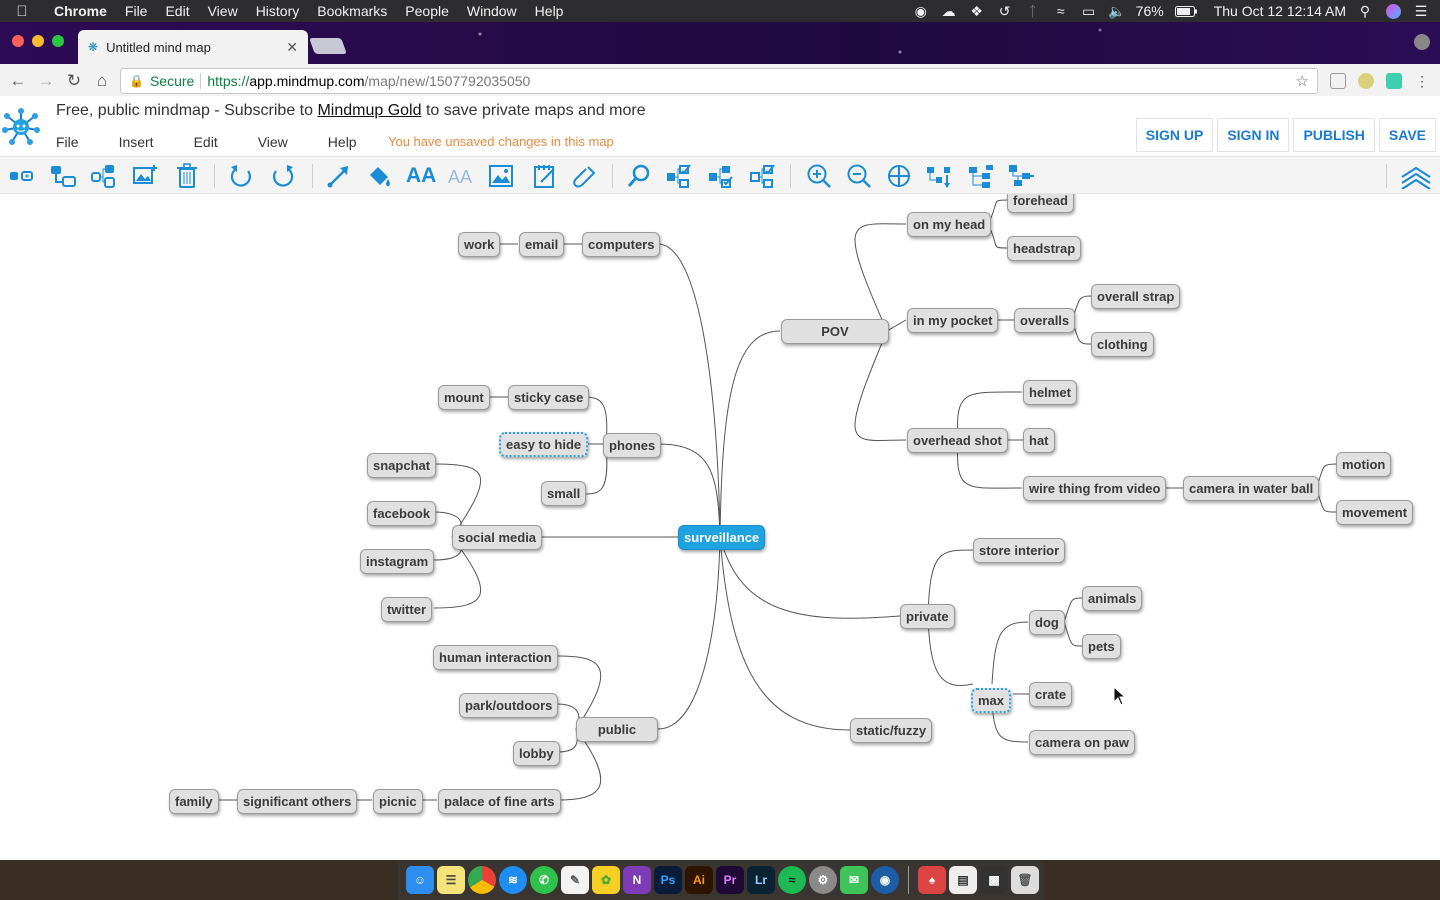  What do you see at coordinates (1393, 11) in the screenshot?
I see `siri-icon` at bounding box center [1393, 11].